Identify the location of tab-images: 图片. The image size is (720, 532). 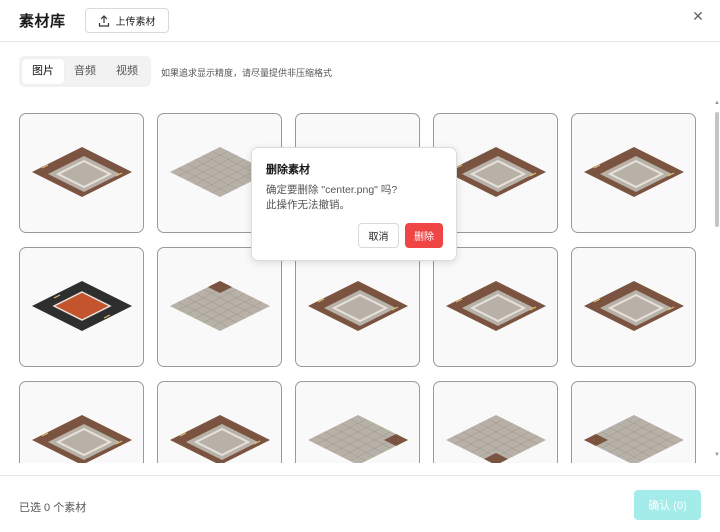
(43, 71).